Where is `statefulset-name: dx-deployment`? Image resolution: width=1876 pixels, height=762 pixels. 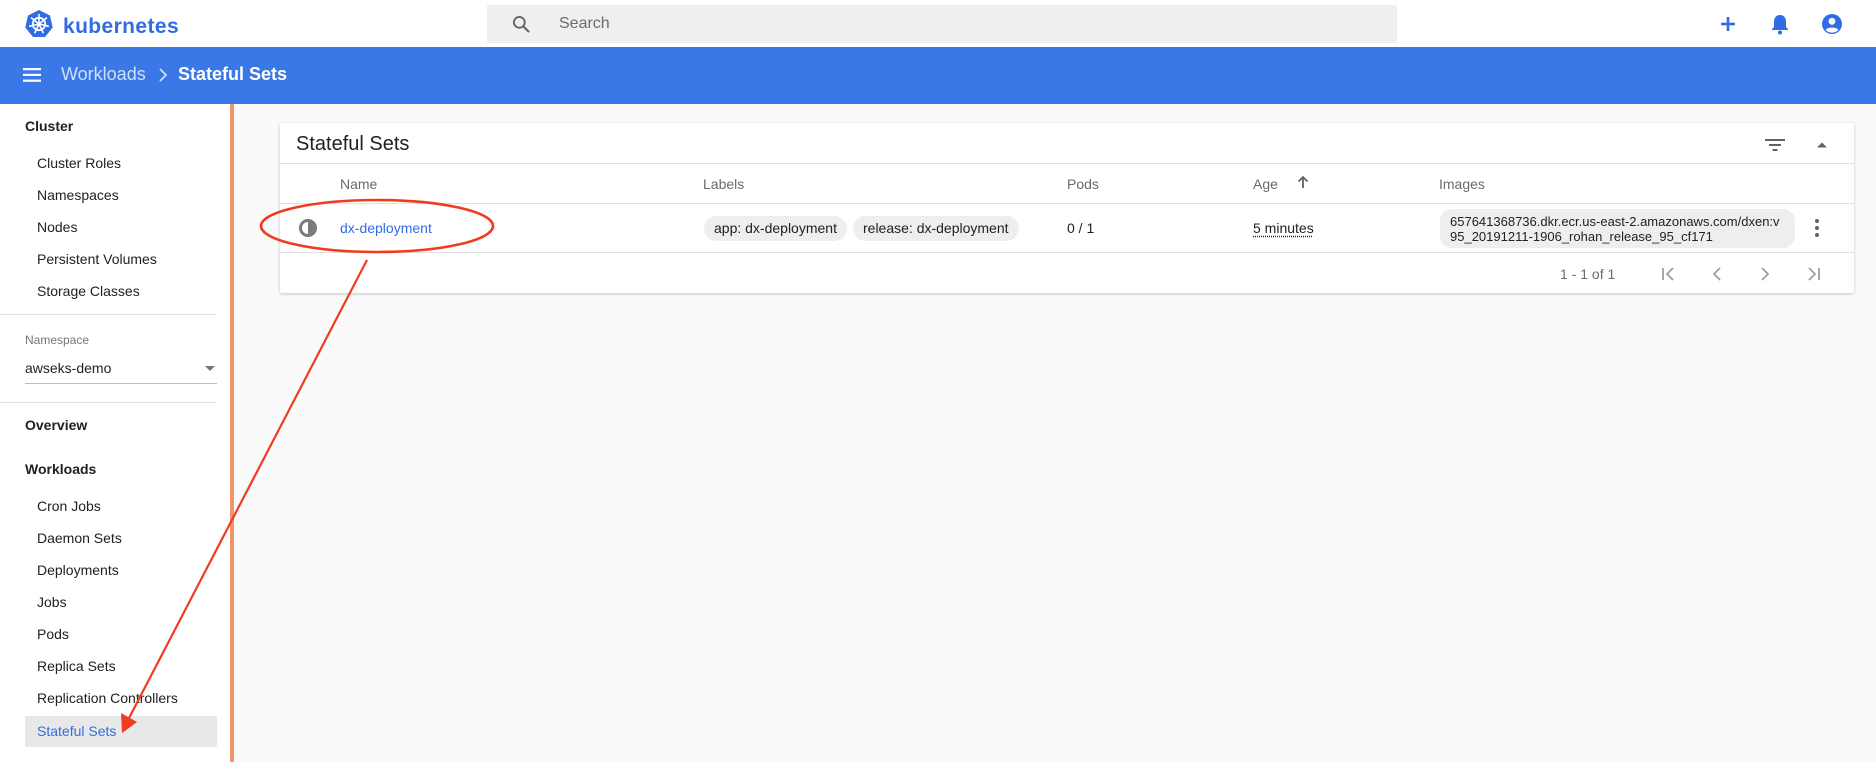
statefulset-name: dx-deployment is located at coordinates (386, 228).